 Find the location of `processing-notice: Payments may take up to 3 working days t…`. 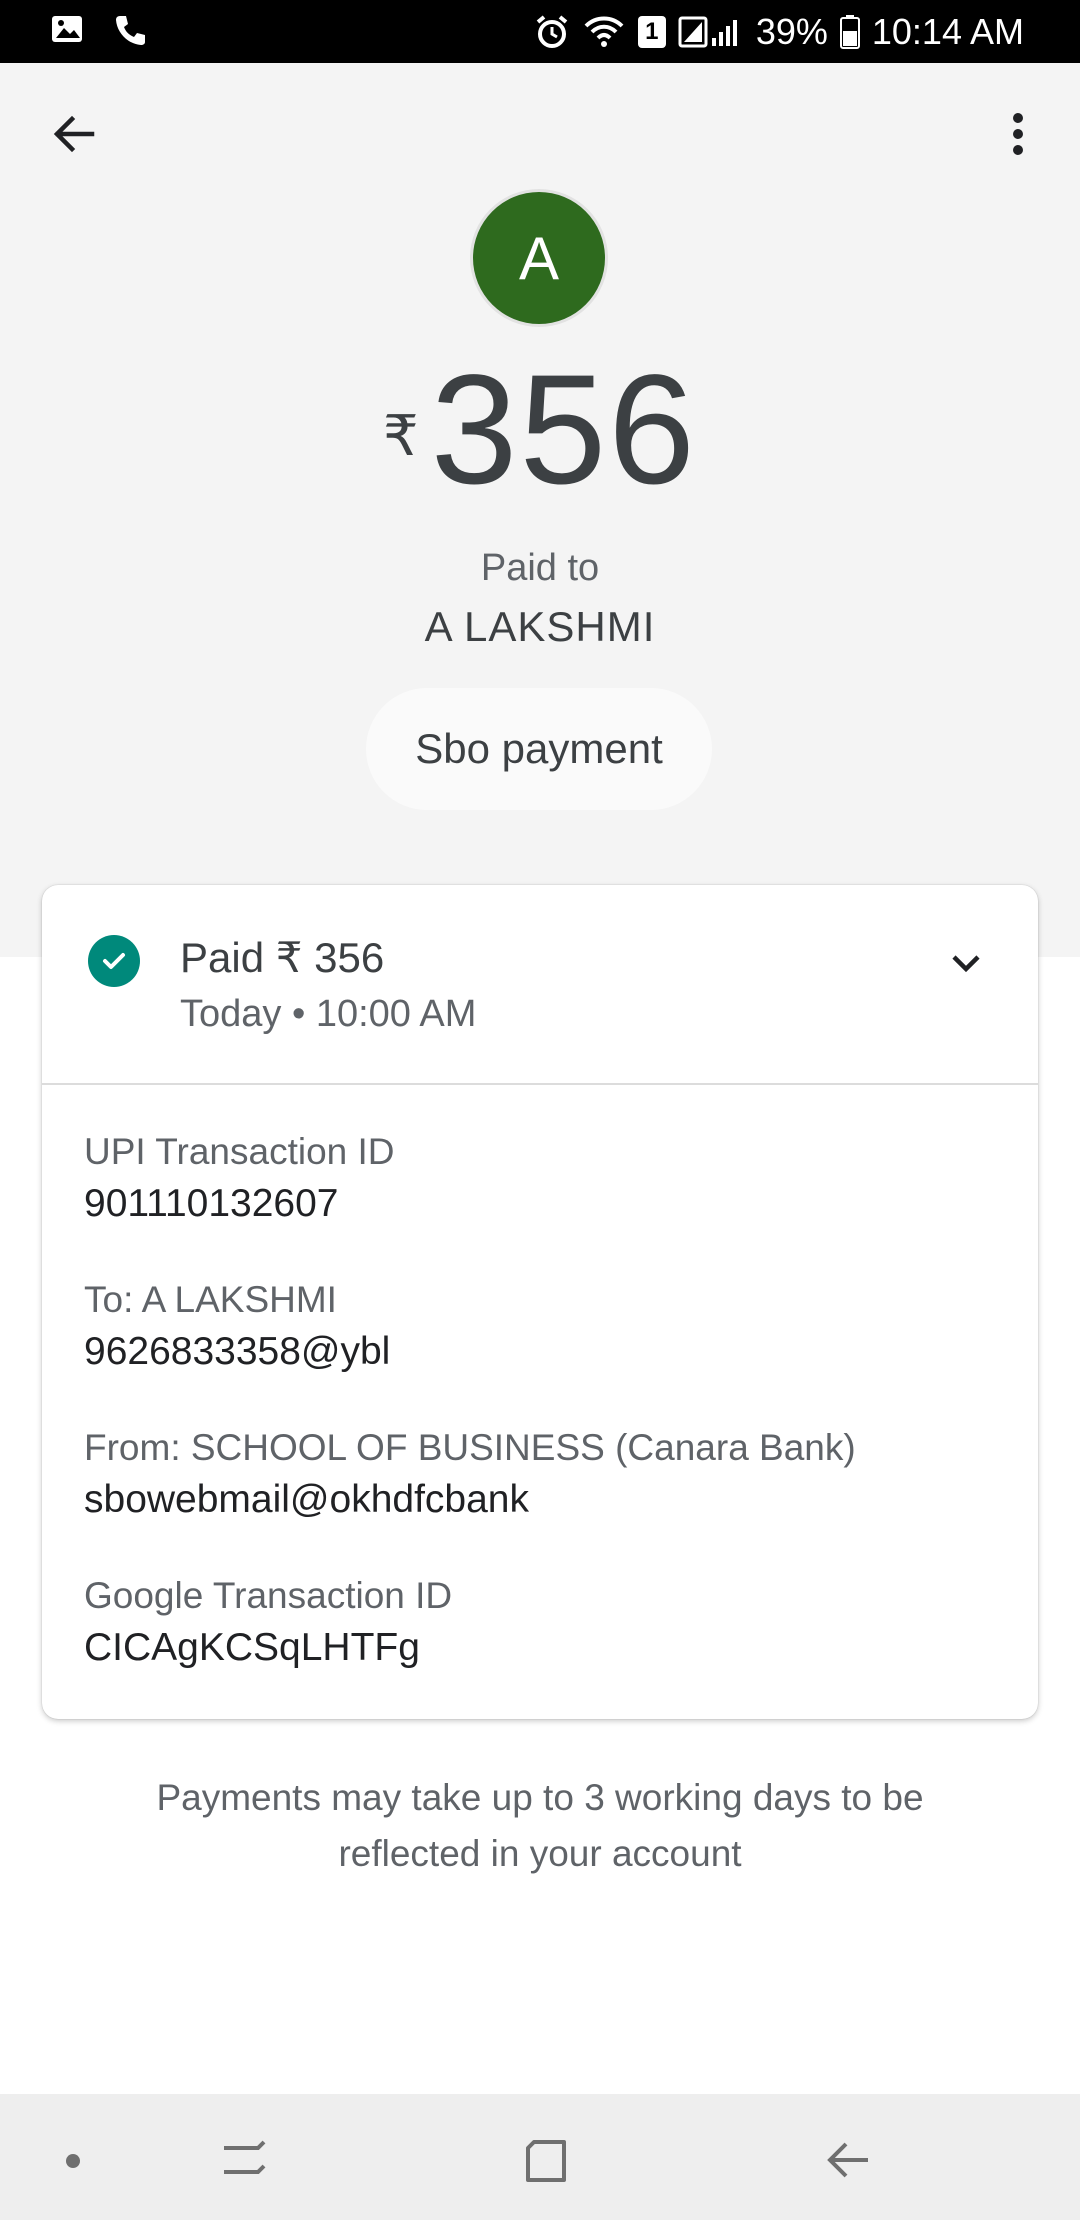

processing-notice: Payments may take up to 3 working days t… is located at coordinates (540, 1825).